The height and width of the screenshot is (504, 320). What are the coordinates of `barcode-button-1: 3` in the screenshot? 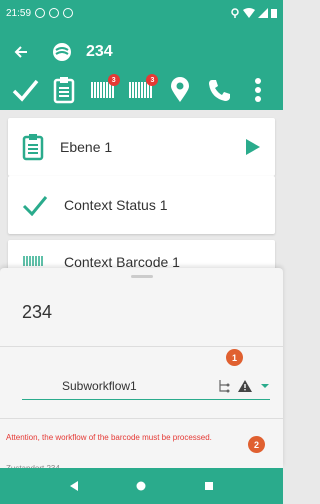 It's located at (104, 90).